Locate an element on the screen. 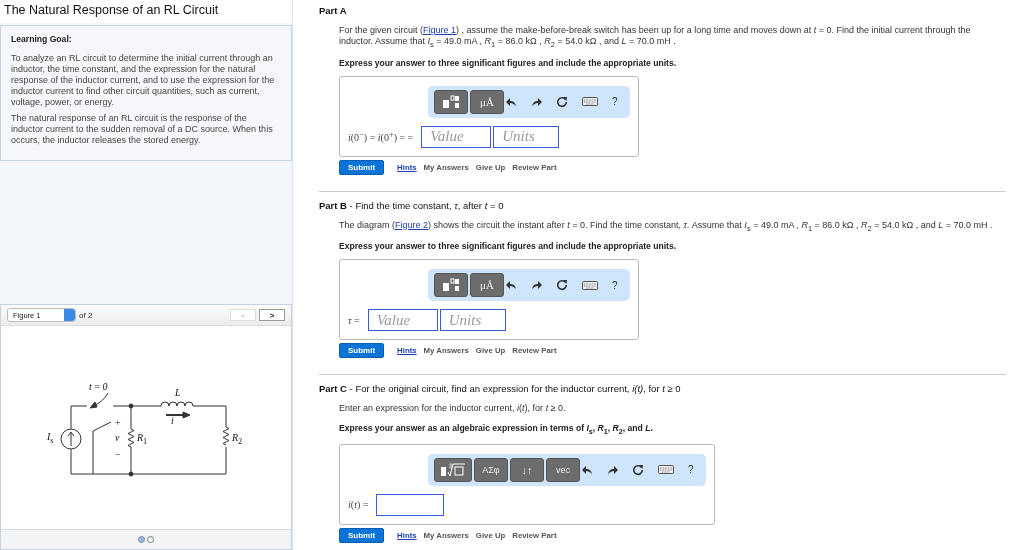 This screenshot has height=550, width=1024. circuit-label: L is located at coordinates (178, 393).